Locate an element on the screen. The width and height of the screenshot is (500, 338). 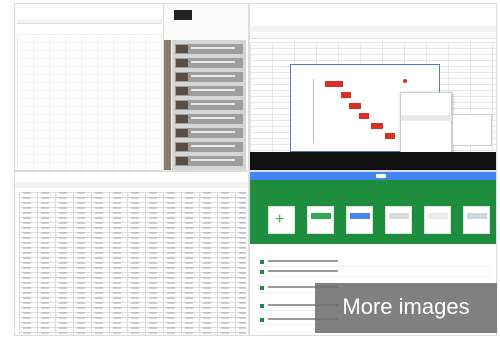
template-blank: + is located at coordinates (281, 220).